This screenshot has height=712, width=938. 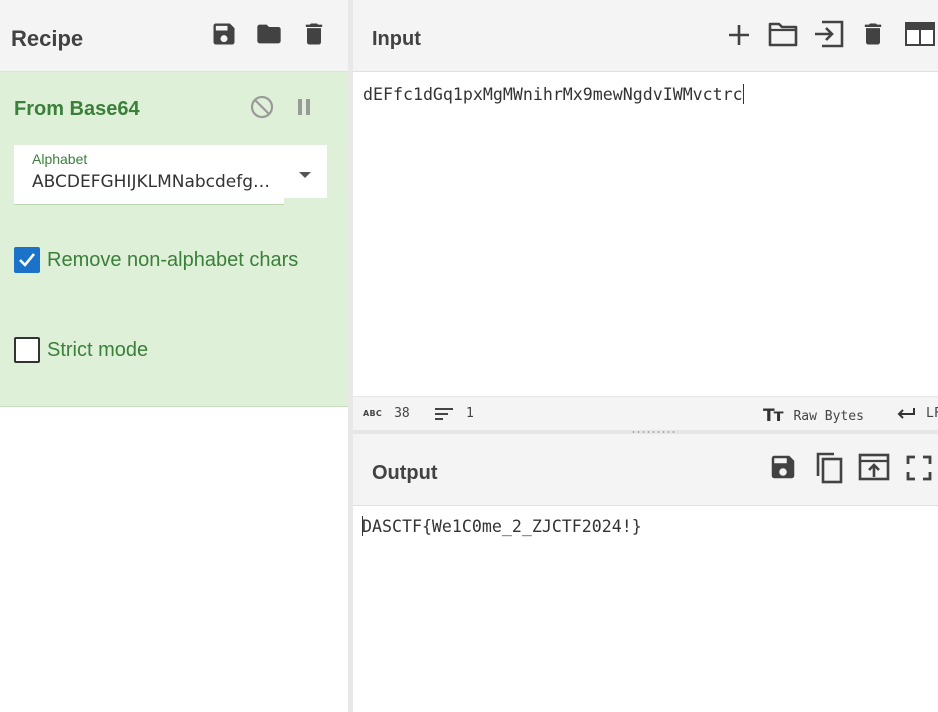 What do you see at coordinates (783, 467) in the screenshot?
I see `save-output-icon` at bounding box center [783, 467].